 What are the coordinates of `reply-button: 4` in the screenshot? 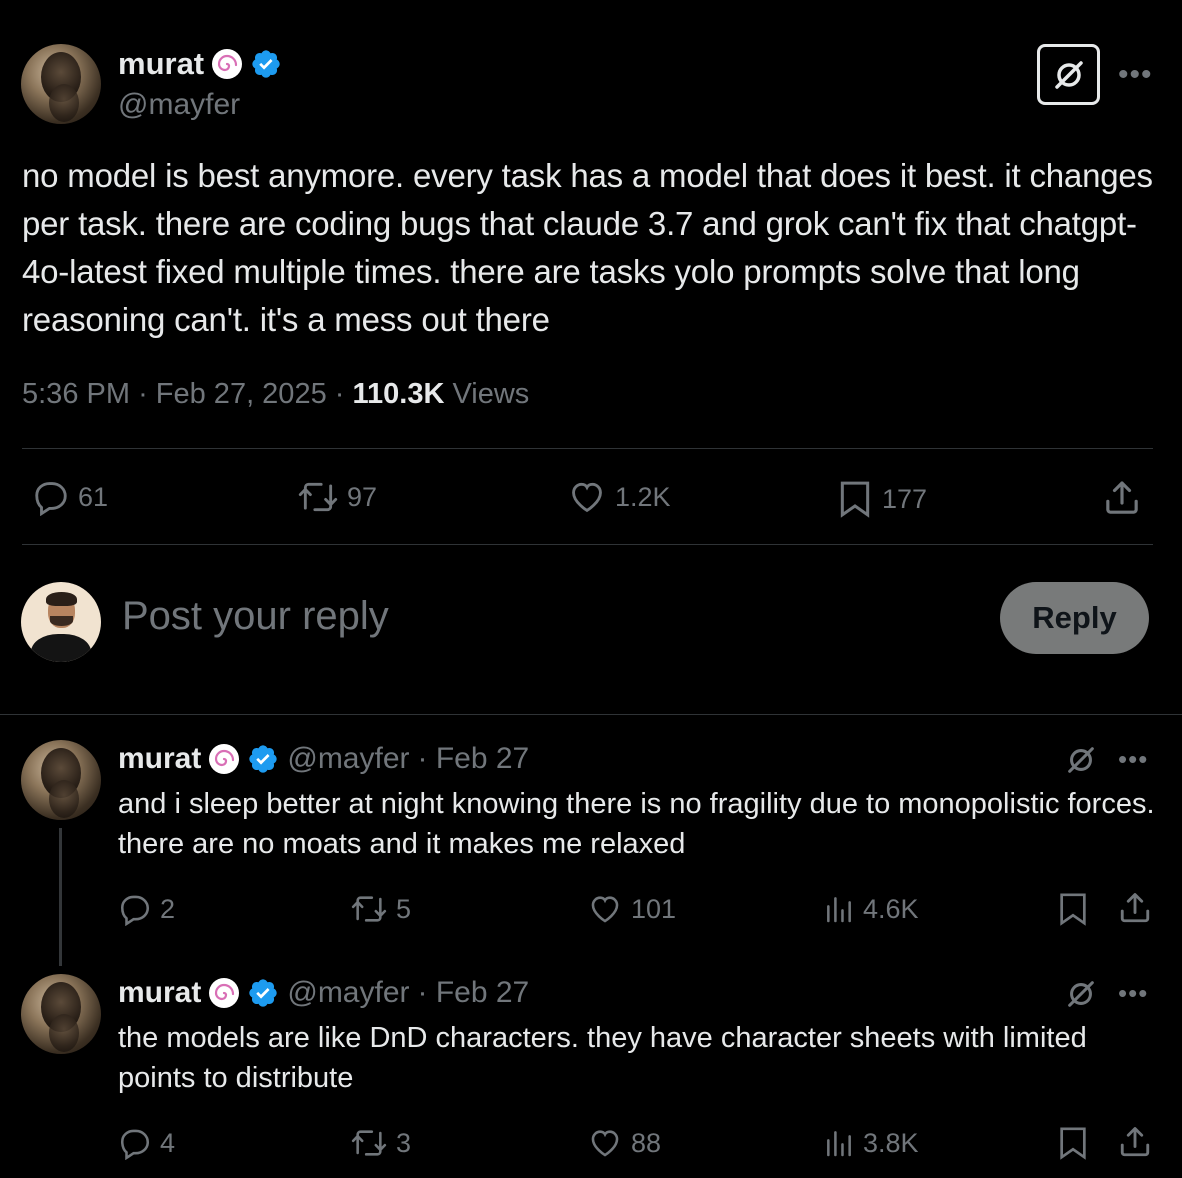 It's located at (146, 1143).